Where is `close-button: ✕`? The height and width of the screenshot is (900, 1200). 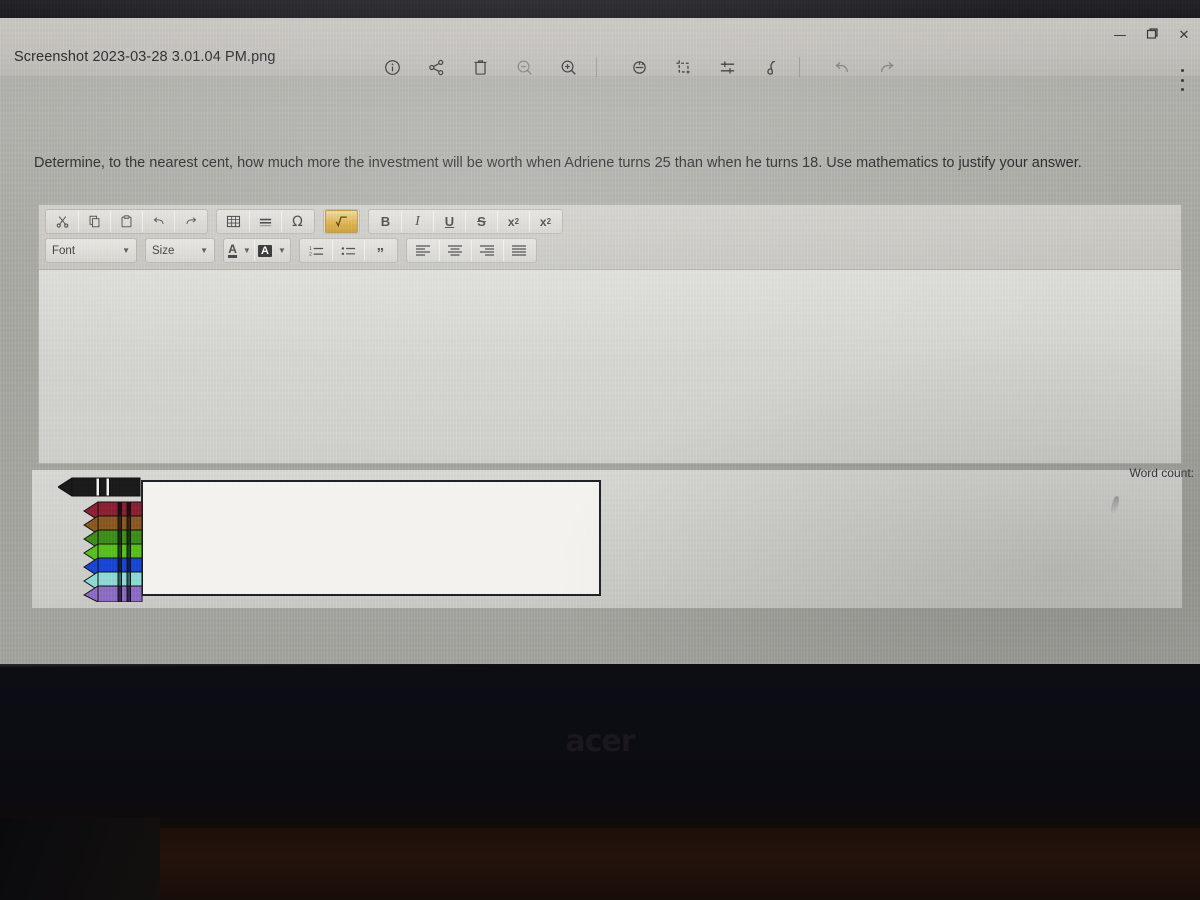 close-button: ✕ is located at coordinates (1184, 36).